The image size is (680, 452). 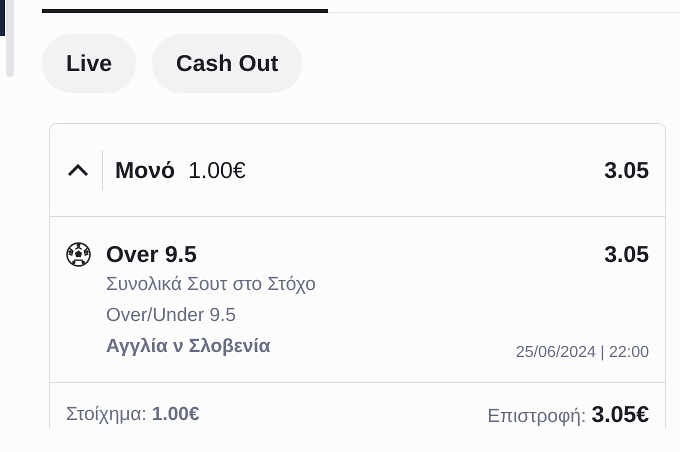 I want to click on stake-summary: Στοίχημα: 1.00€, so click(x=133, y=415).